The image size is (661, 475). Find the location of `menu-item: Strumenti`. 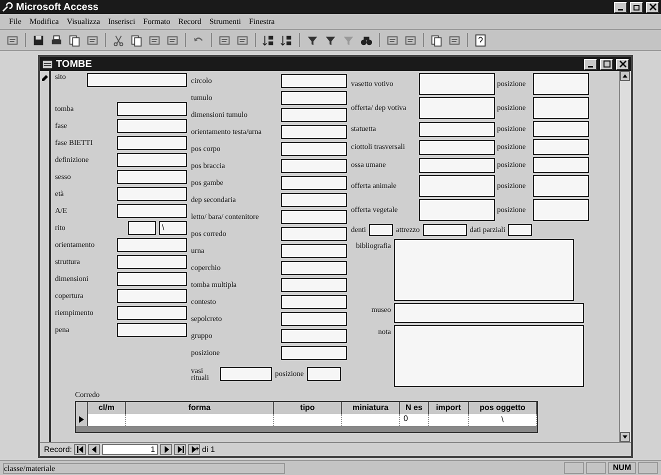

menu-item: Strumenti is located at coordinates (225, 21).